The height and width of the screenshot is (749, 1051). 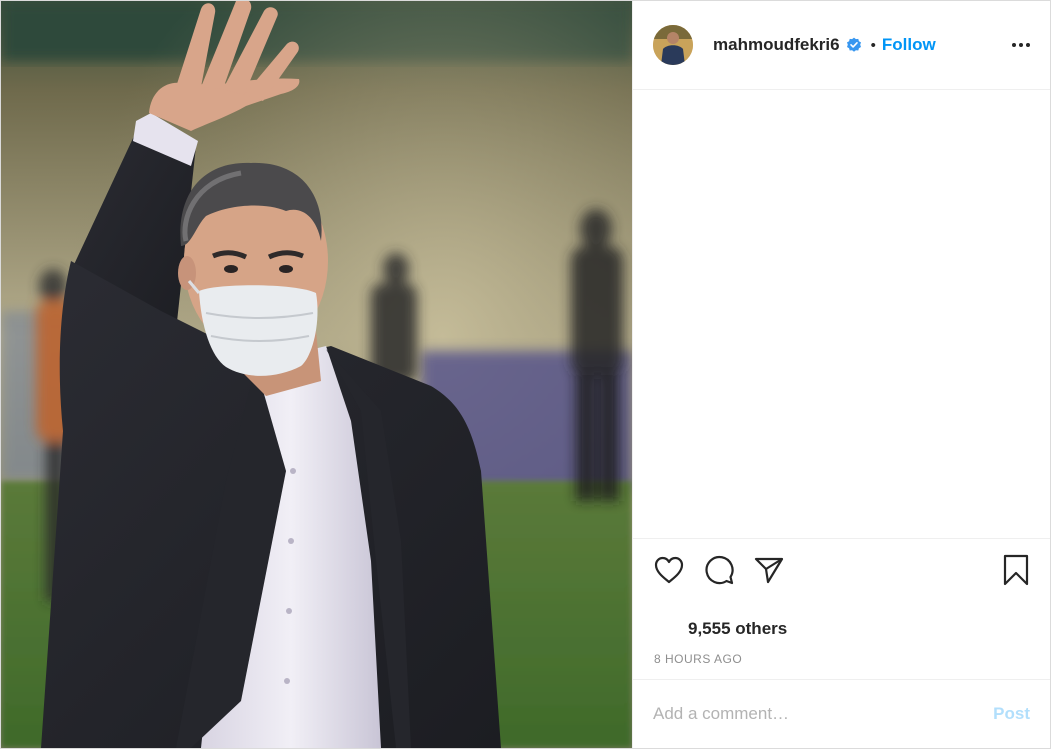 What do you see at coordinates (854, 45) in the screenshot?
I see `verified-badge-icon` at bounding box center [854, 45].